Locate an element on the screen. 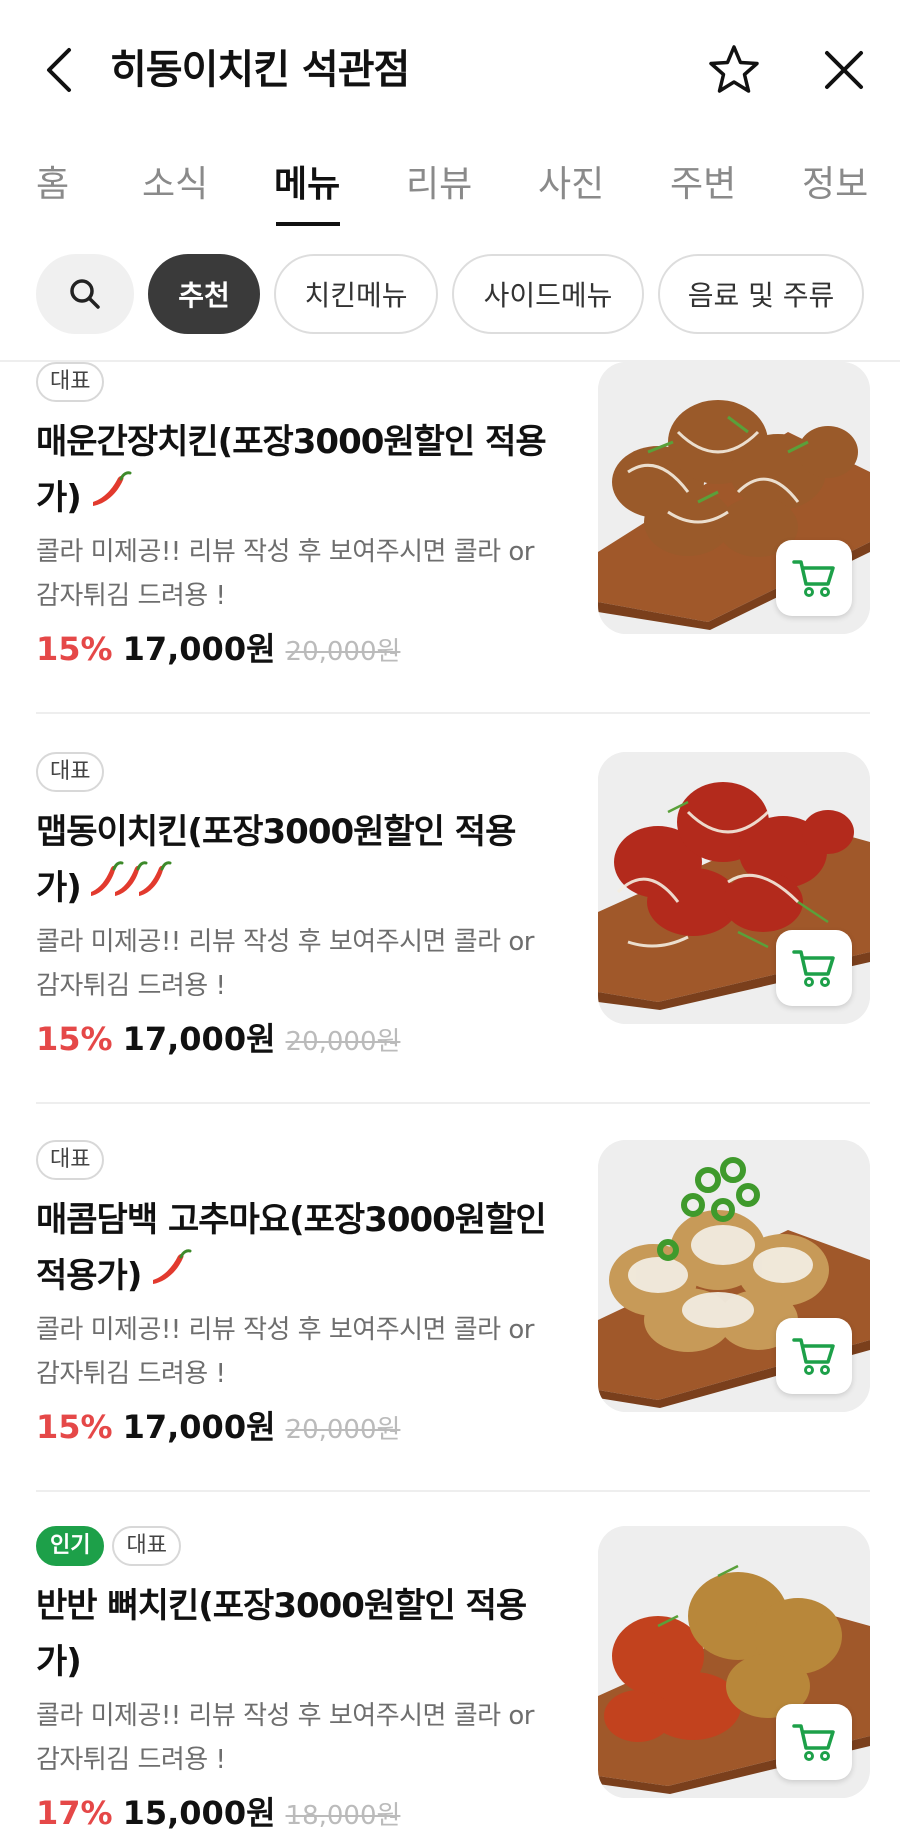 The width and height of the screenshot is (900, 1846). close-icon is located at coordinates (844, 70).